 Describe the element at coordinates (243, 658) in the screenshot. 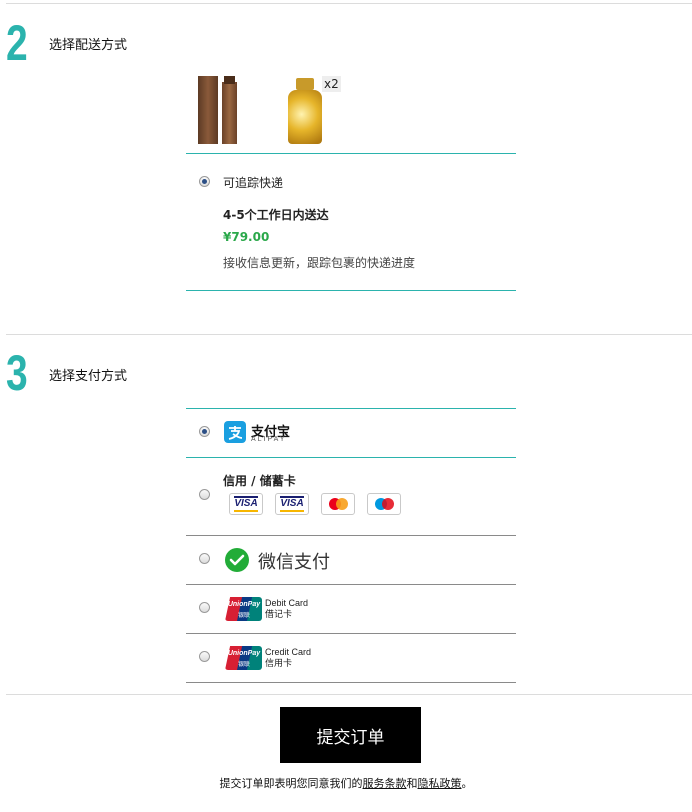

I see `unionpay-credit-icon: UnionPay 银联` at that location.